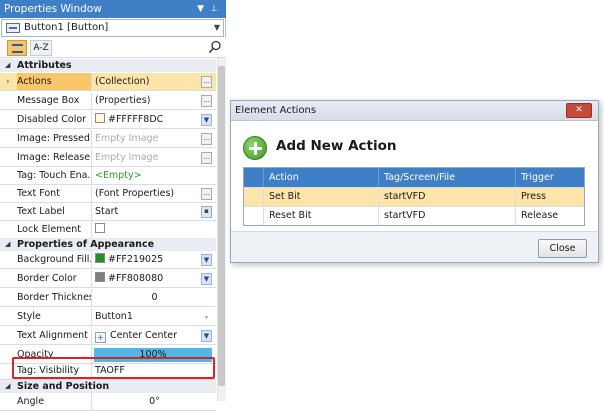 This screenshot has width=604, height=411. Describe the element at coordinates (113, 9) in the screenshot. I see `properties-window-title-bar: Properties Window ▼ ⊥` at that location.